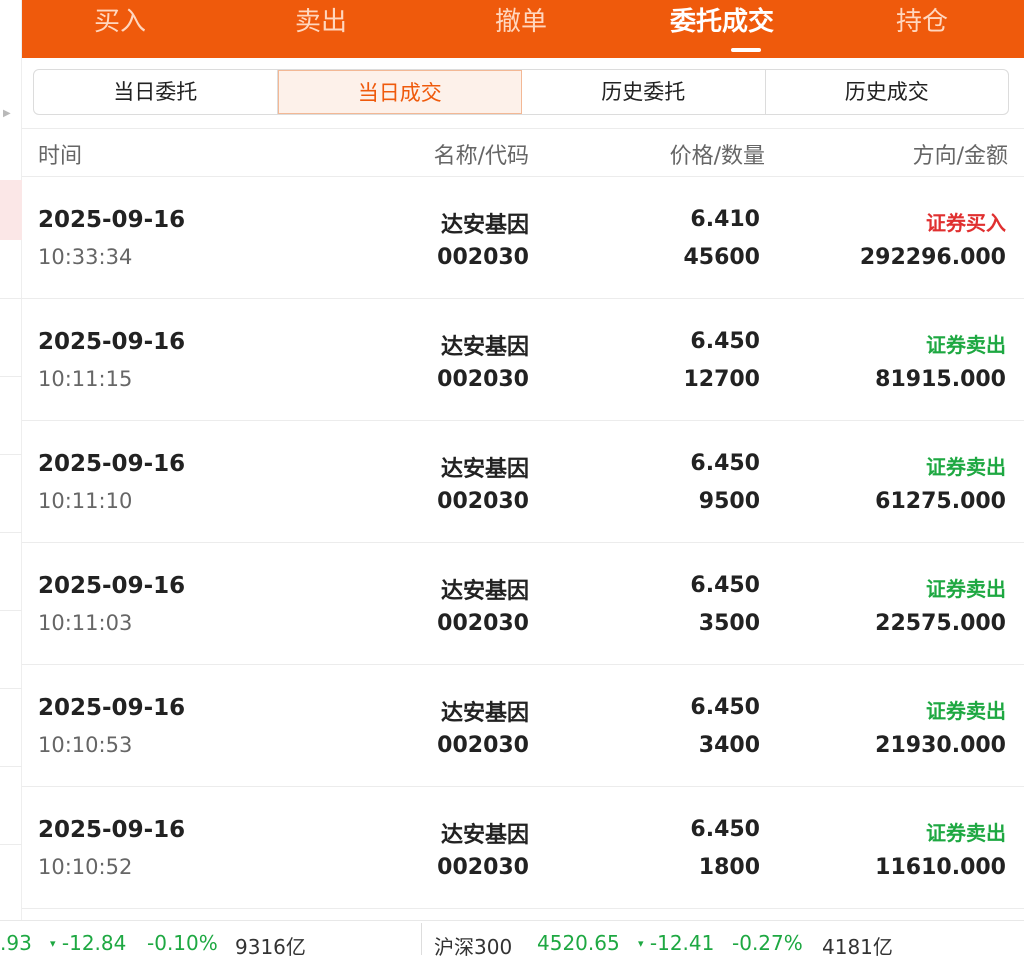 The height and width of the screenshot is (956, 1024). Describe the element at coordinates (940, 623) in the screenshot. I see `deal-amount: 22575.000` at that location.